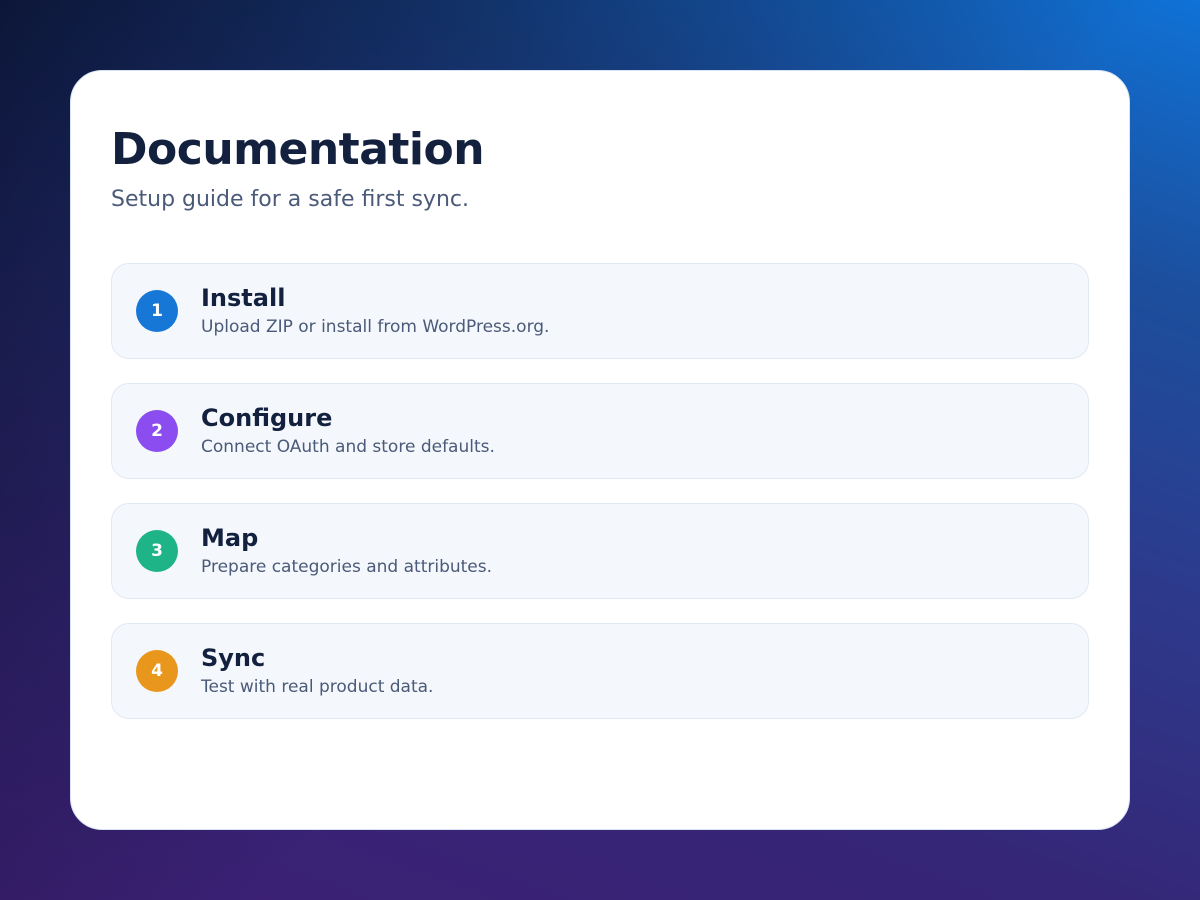  I want to click on step-title: Map, so click(230, 538).